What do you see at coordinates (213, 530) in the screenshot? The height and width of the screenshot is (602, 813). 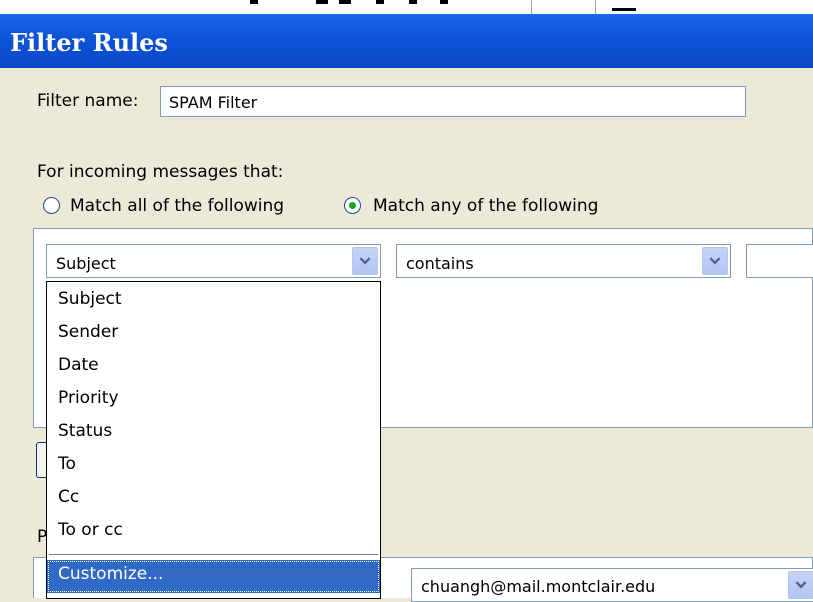 I see `dropdown-item-to-or-cc: To or cc` at bounding box center [213, 530].